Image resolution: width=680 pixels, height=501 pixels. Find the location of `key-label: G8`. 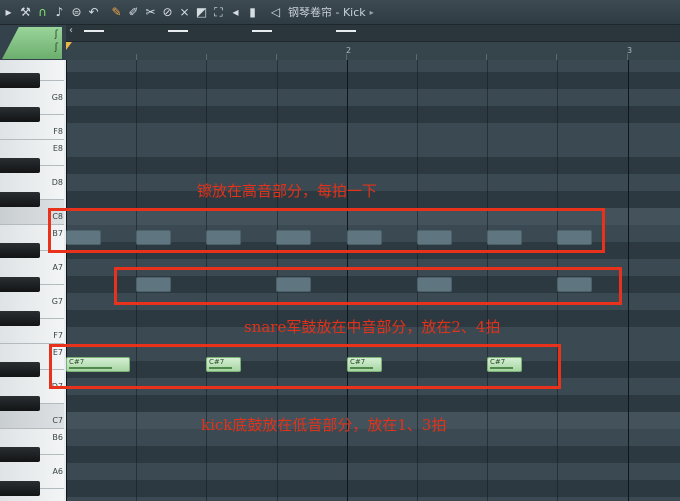

key-label: G8 is located at coordinates (57, 97).